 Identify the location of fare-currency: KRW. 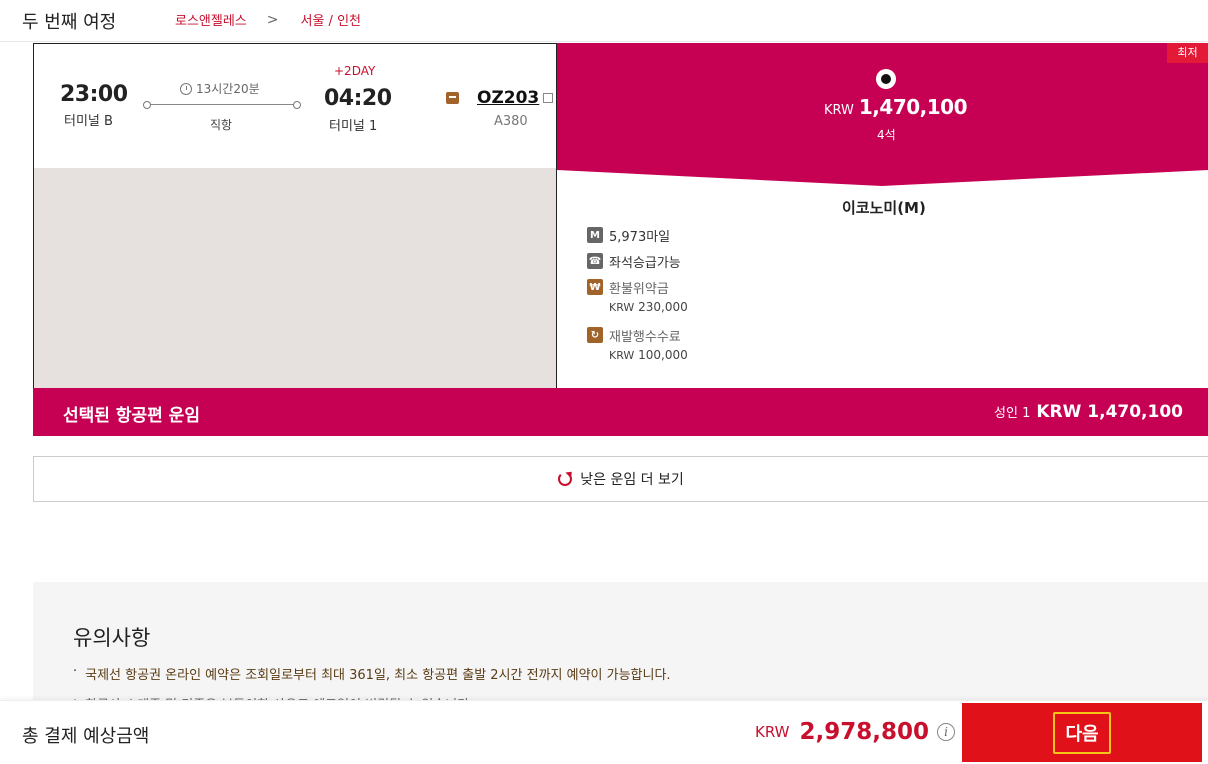
(839, 110).